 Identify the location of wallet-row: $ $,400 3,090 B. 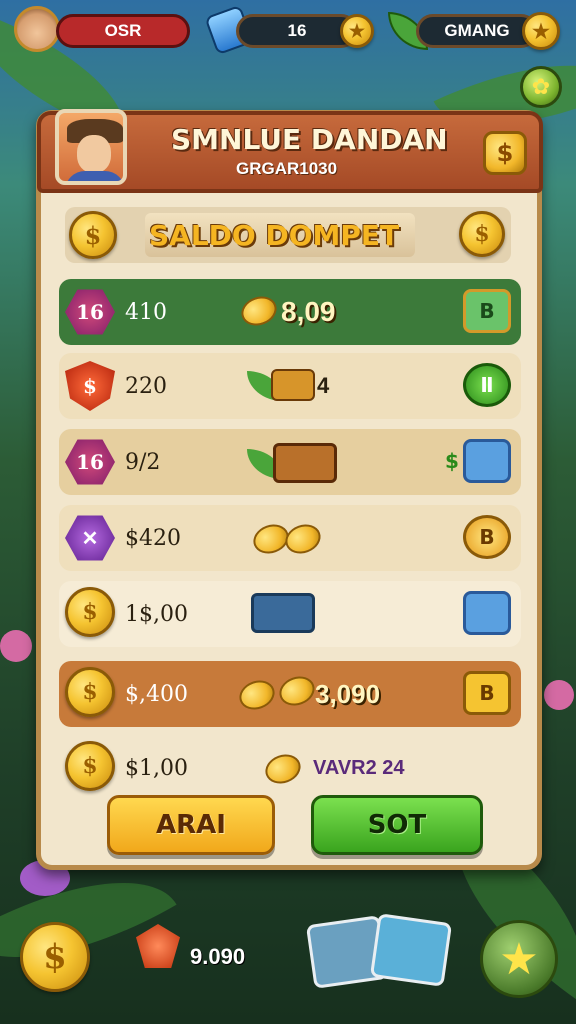
(290, 694).